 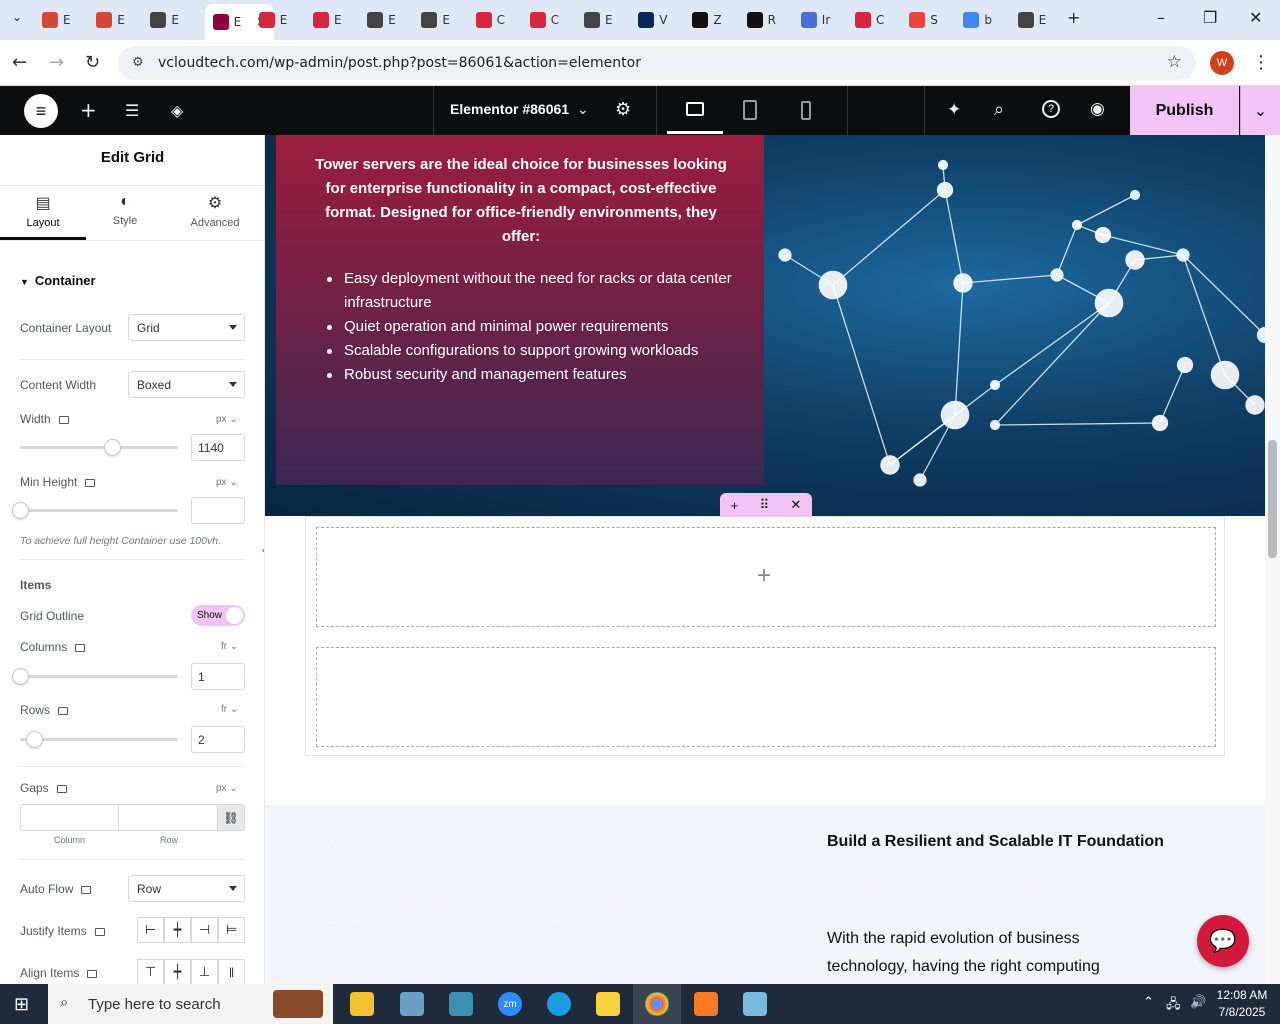 I want to click on mobile-view-icon, so click(x=806, y=110).